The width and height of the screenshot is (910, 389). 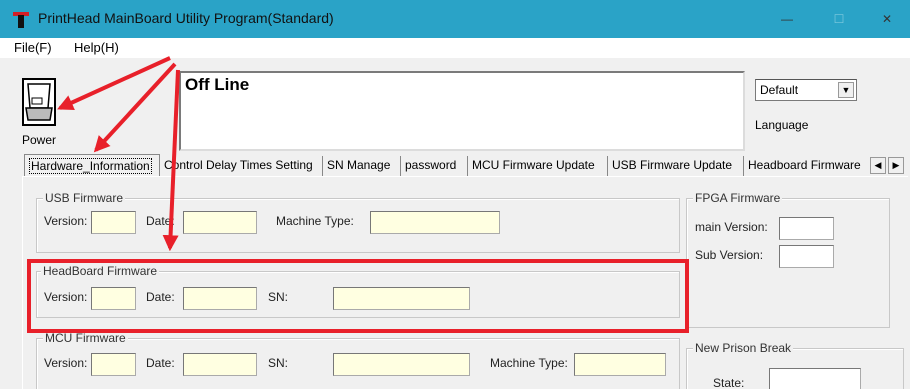 What do you see at coordinates (806, 256) in the screenshot?
I see `fpga-sub-version-field` at bounding box center [806, 256].